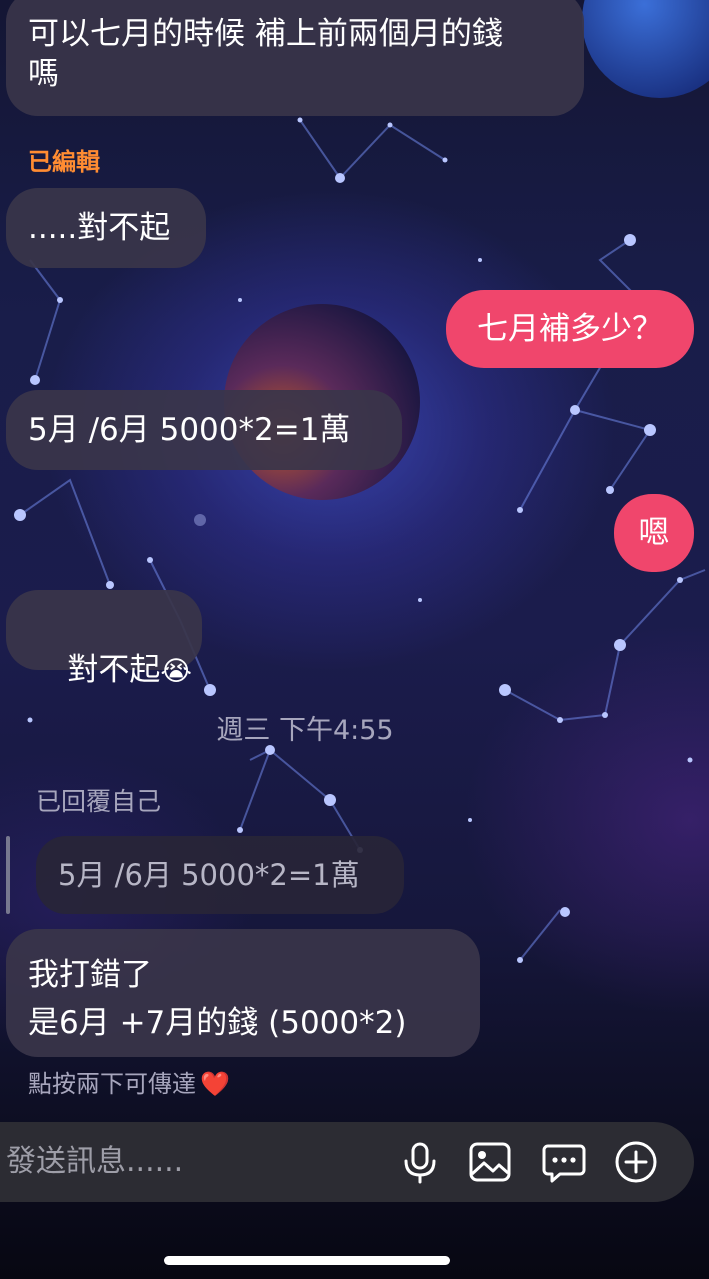  I want to click on planet-shape, so click(645, 49).